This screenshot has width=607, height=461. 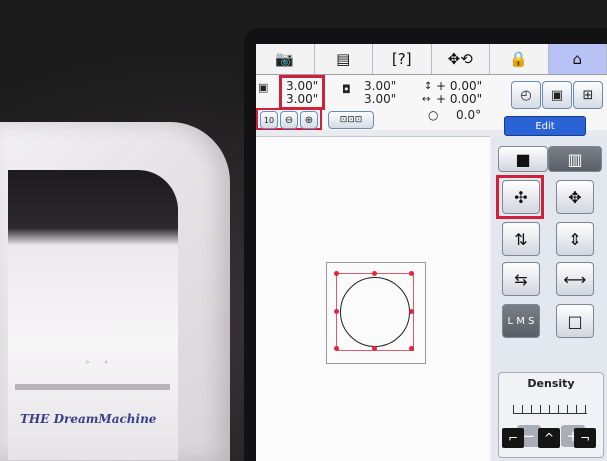 I want to click on preview-icon: ◴, so click(x=526, y=95).